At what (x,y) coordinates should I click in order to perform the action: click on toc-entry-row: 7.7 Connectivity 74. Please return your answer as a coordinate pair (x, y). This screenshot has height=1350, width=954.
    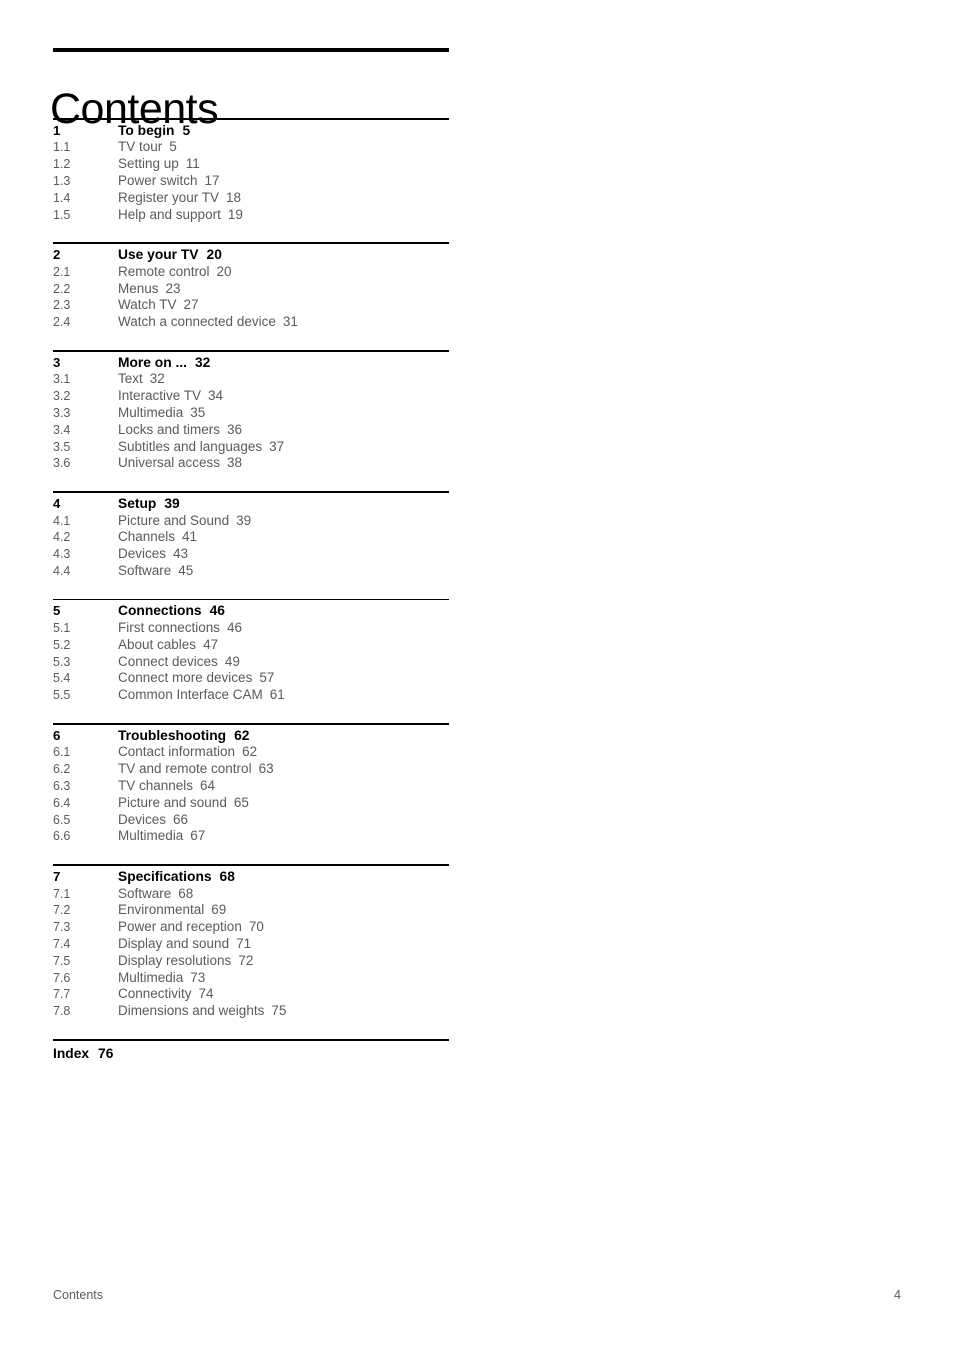
    Looking at the image, I should click on (251, 994).